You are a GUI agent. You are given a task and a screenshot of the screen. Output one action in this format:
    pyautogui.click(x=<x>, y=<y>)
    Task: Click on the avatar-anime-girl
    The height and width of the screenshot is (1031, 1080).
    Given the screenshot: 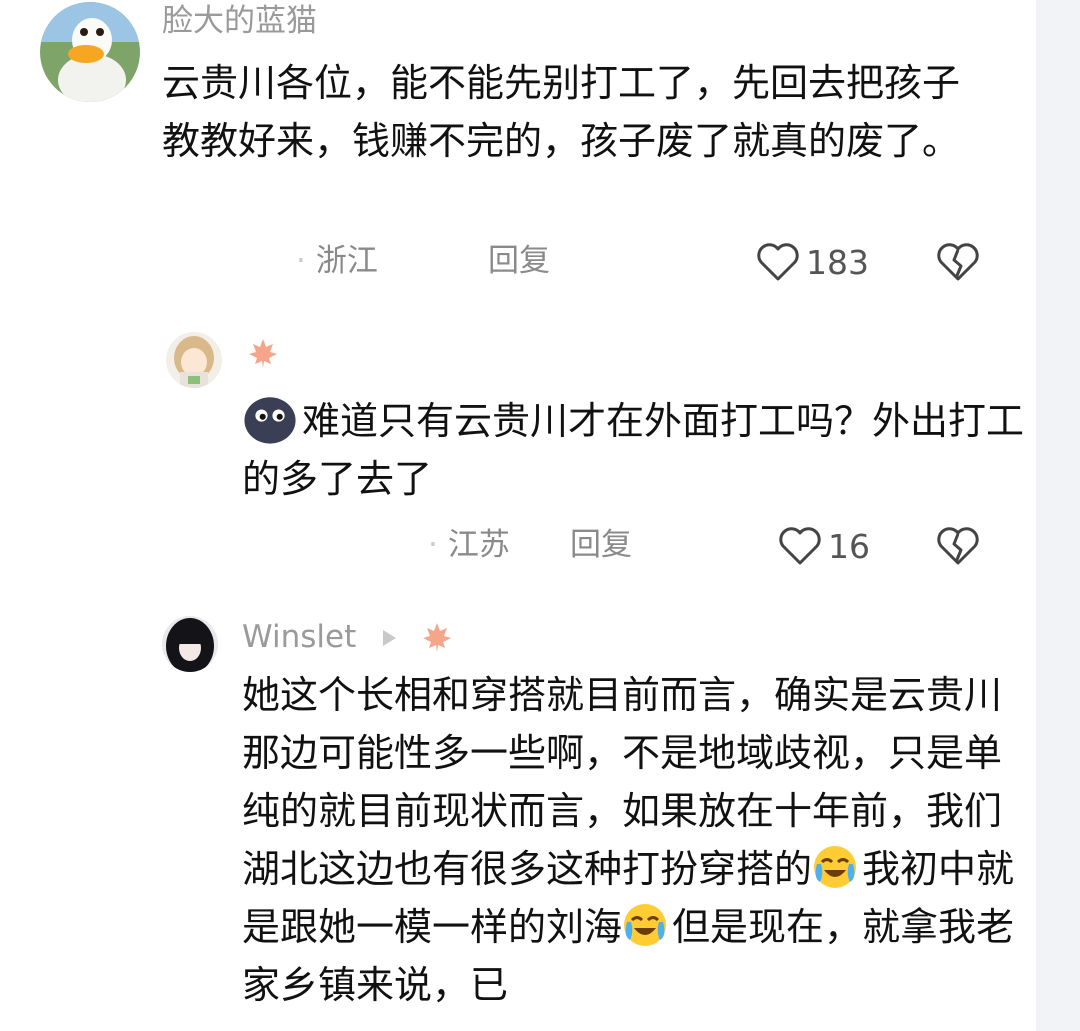 What is the action you would take?
    pyautogui.click(x=194, y=360)
    